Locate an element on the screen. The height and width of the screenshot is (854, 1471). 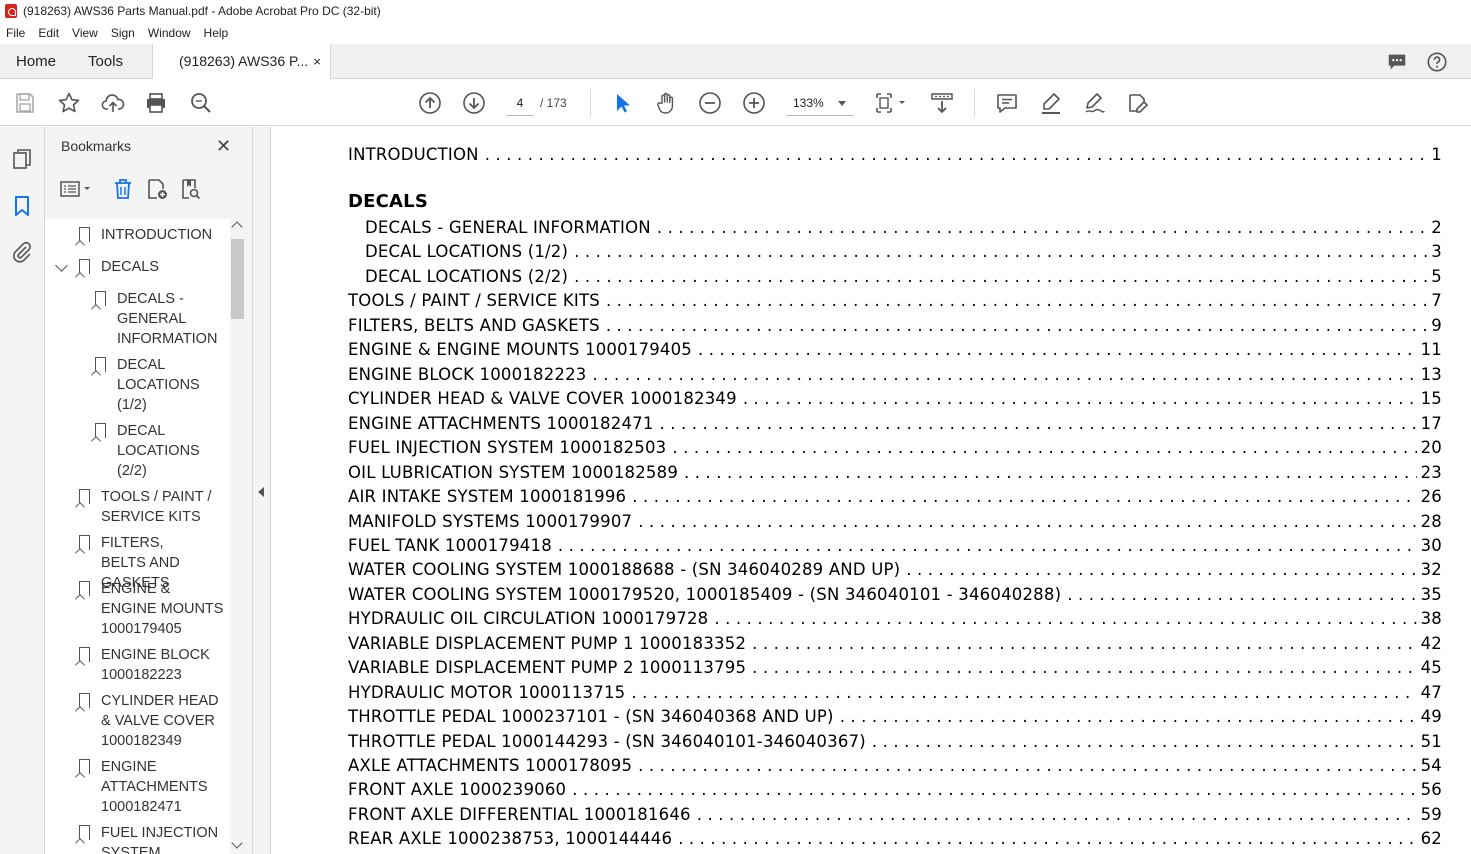
panel-splitter is located at coordinates (262, 490).